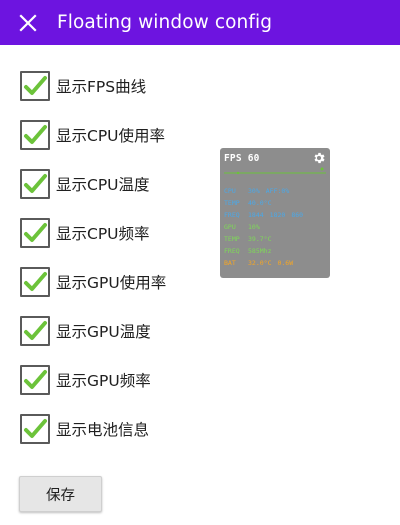  Describe the element at coordinates (165, 22) in the screenshot. I see `page-title: Floating window config` at that location.